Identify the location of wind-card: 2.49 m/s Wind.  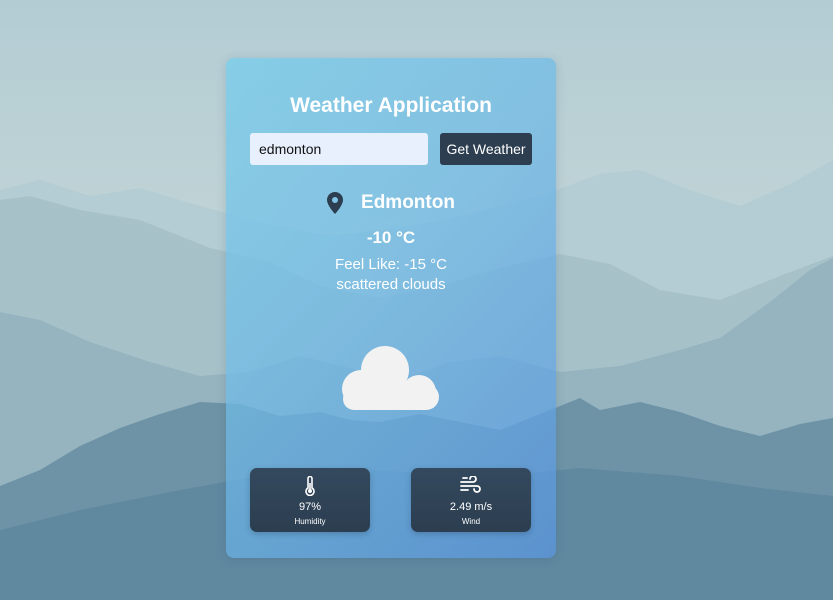
(471, 500).